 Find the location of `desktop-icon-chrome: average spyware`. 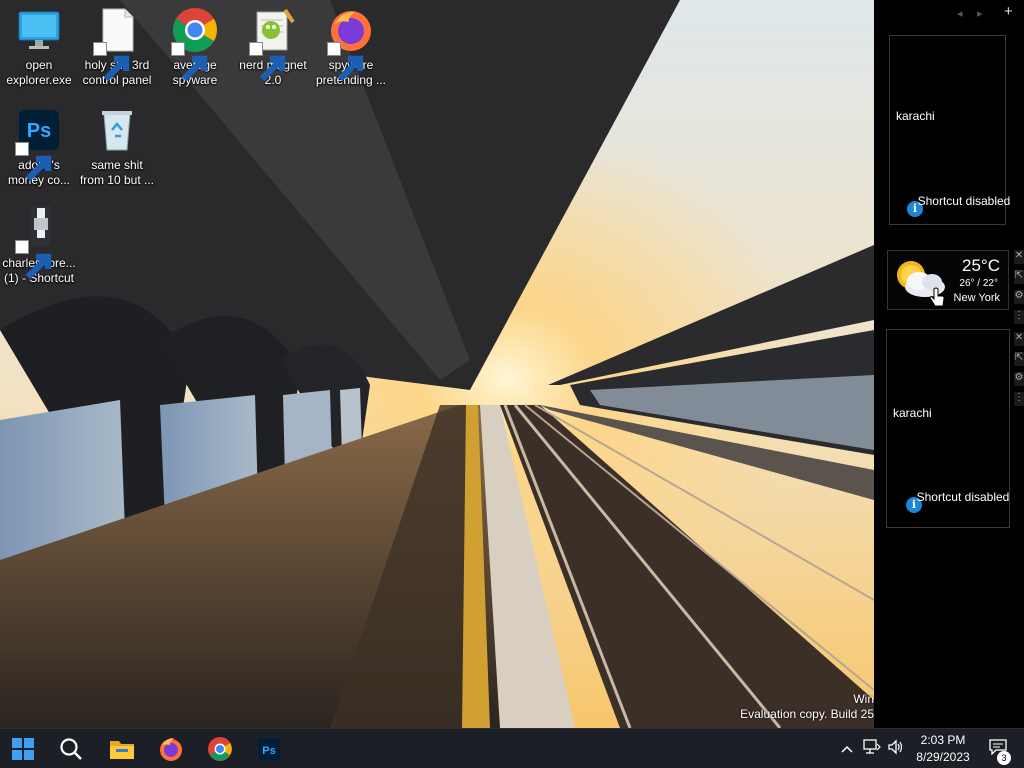

desktop-icon-chrome: average spyware is located at coordinates (195, 47).